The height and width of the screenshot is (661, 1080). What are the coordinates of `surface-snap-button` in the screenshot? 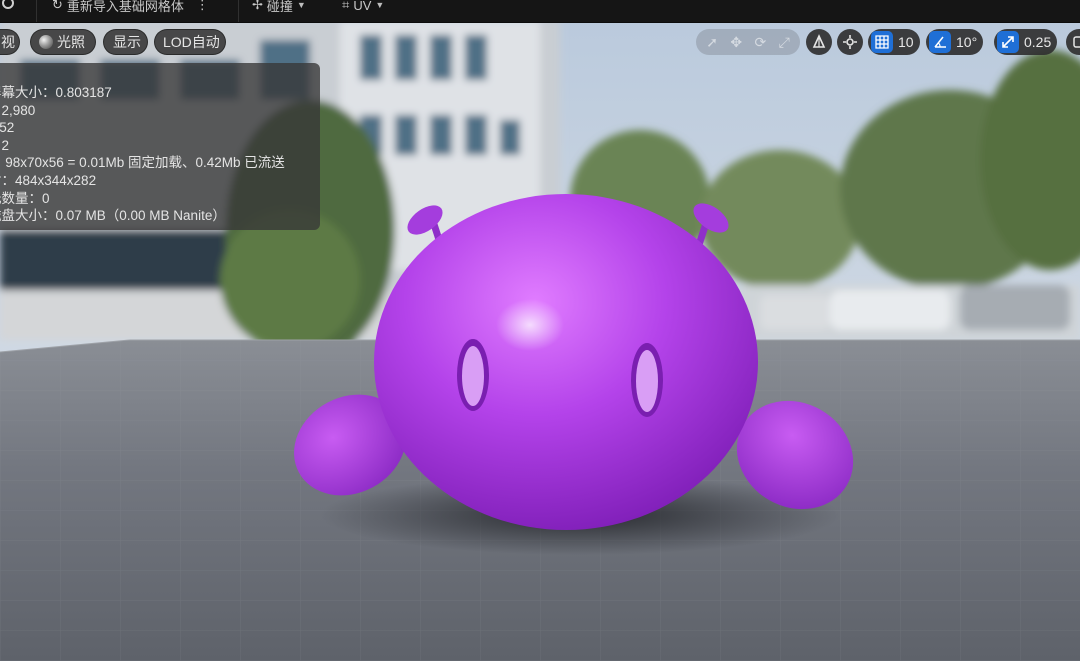 It's located at (819, 42).